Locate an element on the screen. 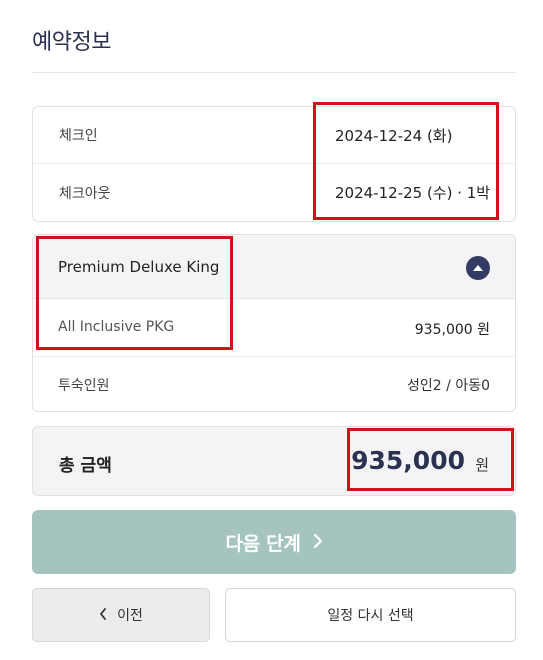  reselect-dates-label: 일정 다시 선택 is located at coordinates (370, 616).